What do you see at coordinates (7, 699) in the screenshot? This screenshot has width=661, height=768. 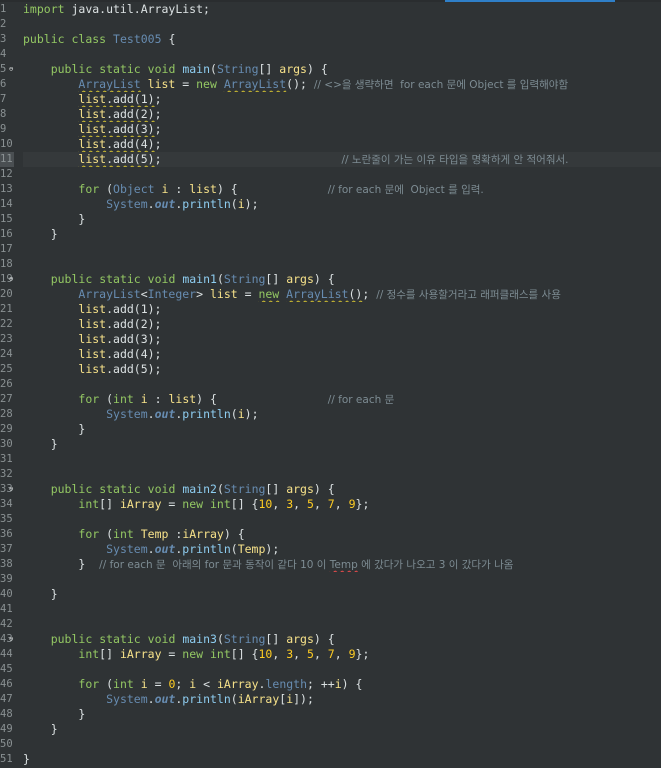 I see `line-number: 47` at bounding box center [7, 699].